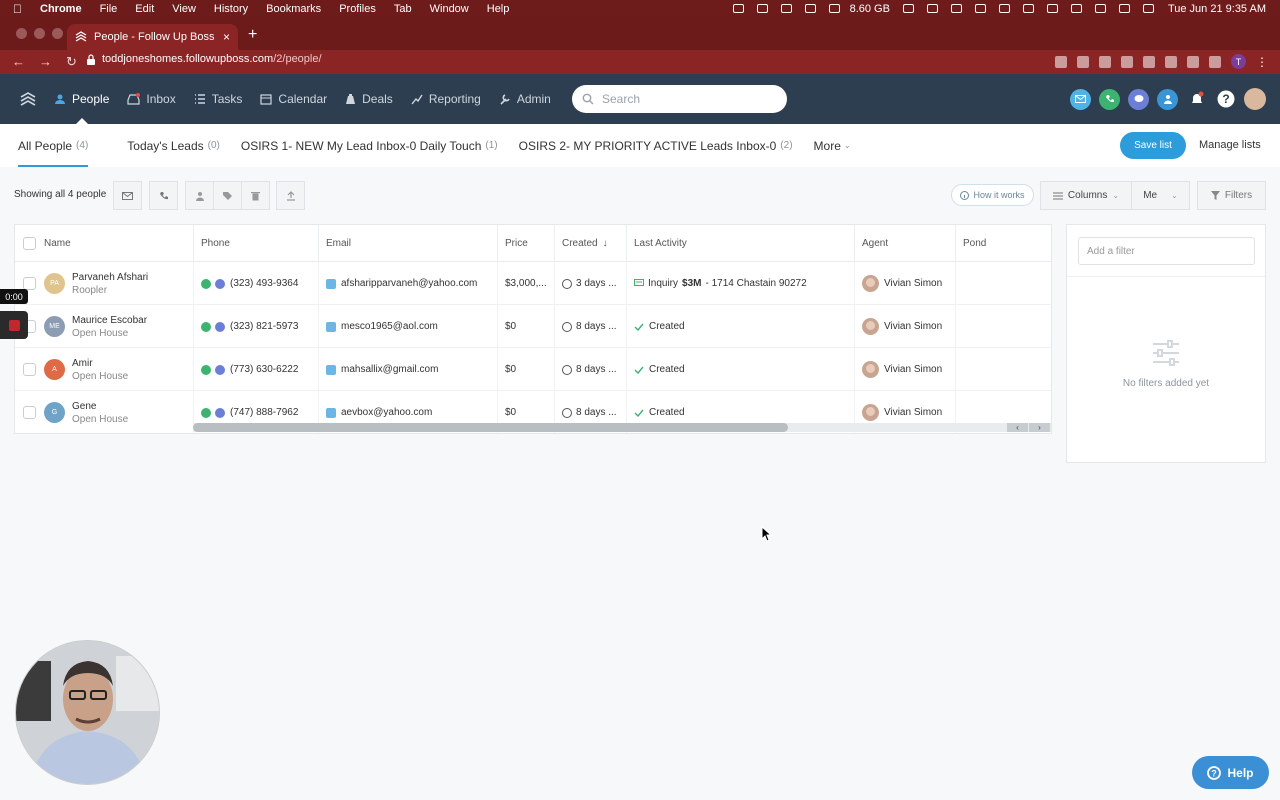 This screenshot has height=800, width=1280. What do you see at coordinates (81, 99) in the screenshot?
I see `nav-people: People` at bounding box center [81, 99].